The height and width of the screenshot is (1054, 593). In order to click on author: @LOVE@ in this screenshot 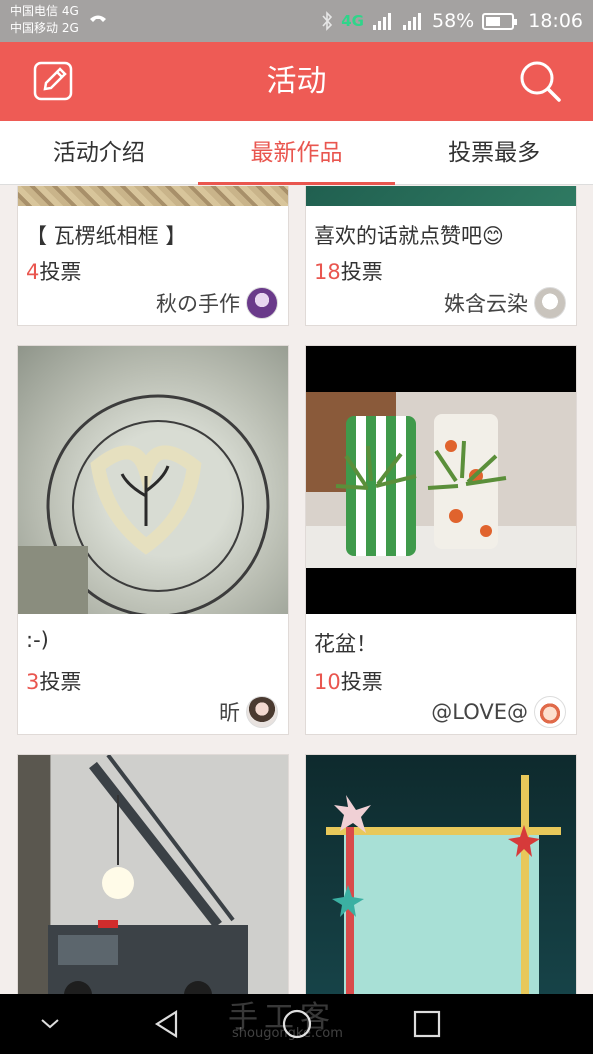, I will do `click(498, 712)`.